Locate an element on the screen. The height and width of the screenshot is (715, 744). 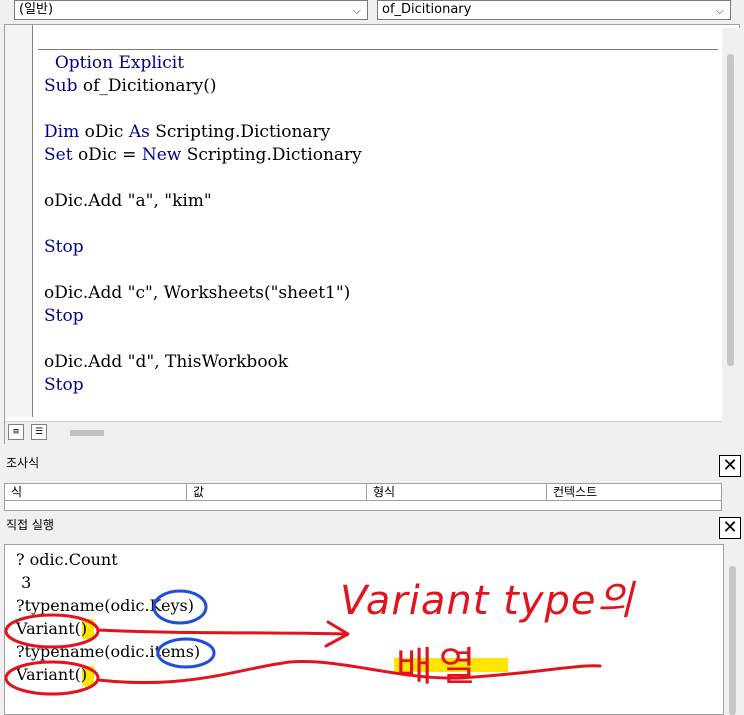
immediate-panel-title: 직접 실행 is located at coordinates (30, 525).